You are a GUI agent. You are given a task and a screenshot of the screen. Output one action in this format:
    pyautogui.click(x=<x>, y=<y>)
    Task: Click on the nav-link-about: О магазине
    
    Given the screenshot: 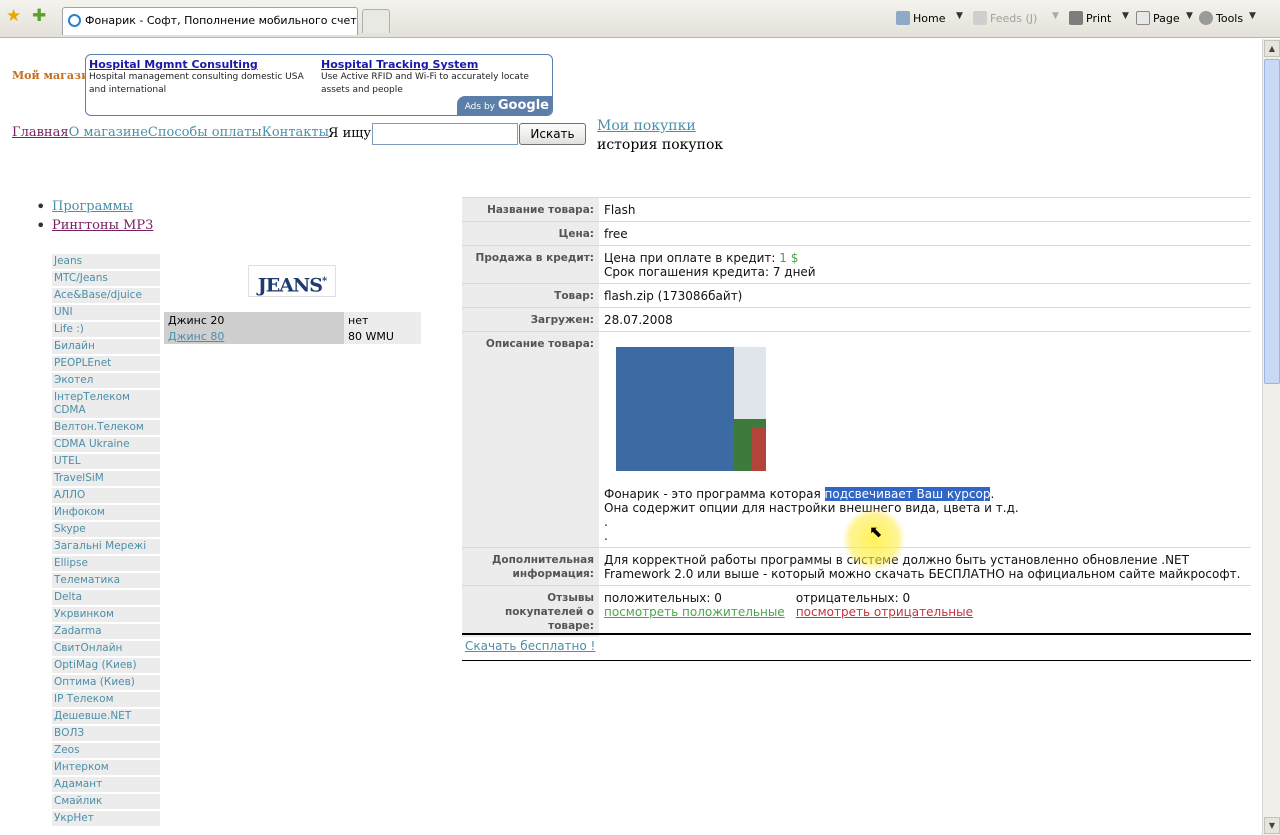 What is the action you would take?
    pyautogui.click(x=108, y=132)
    